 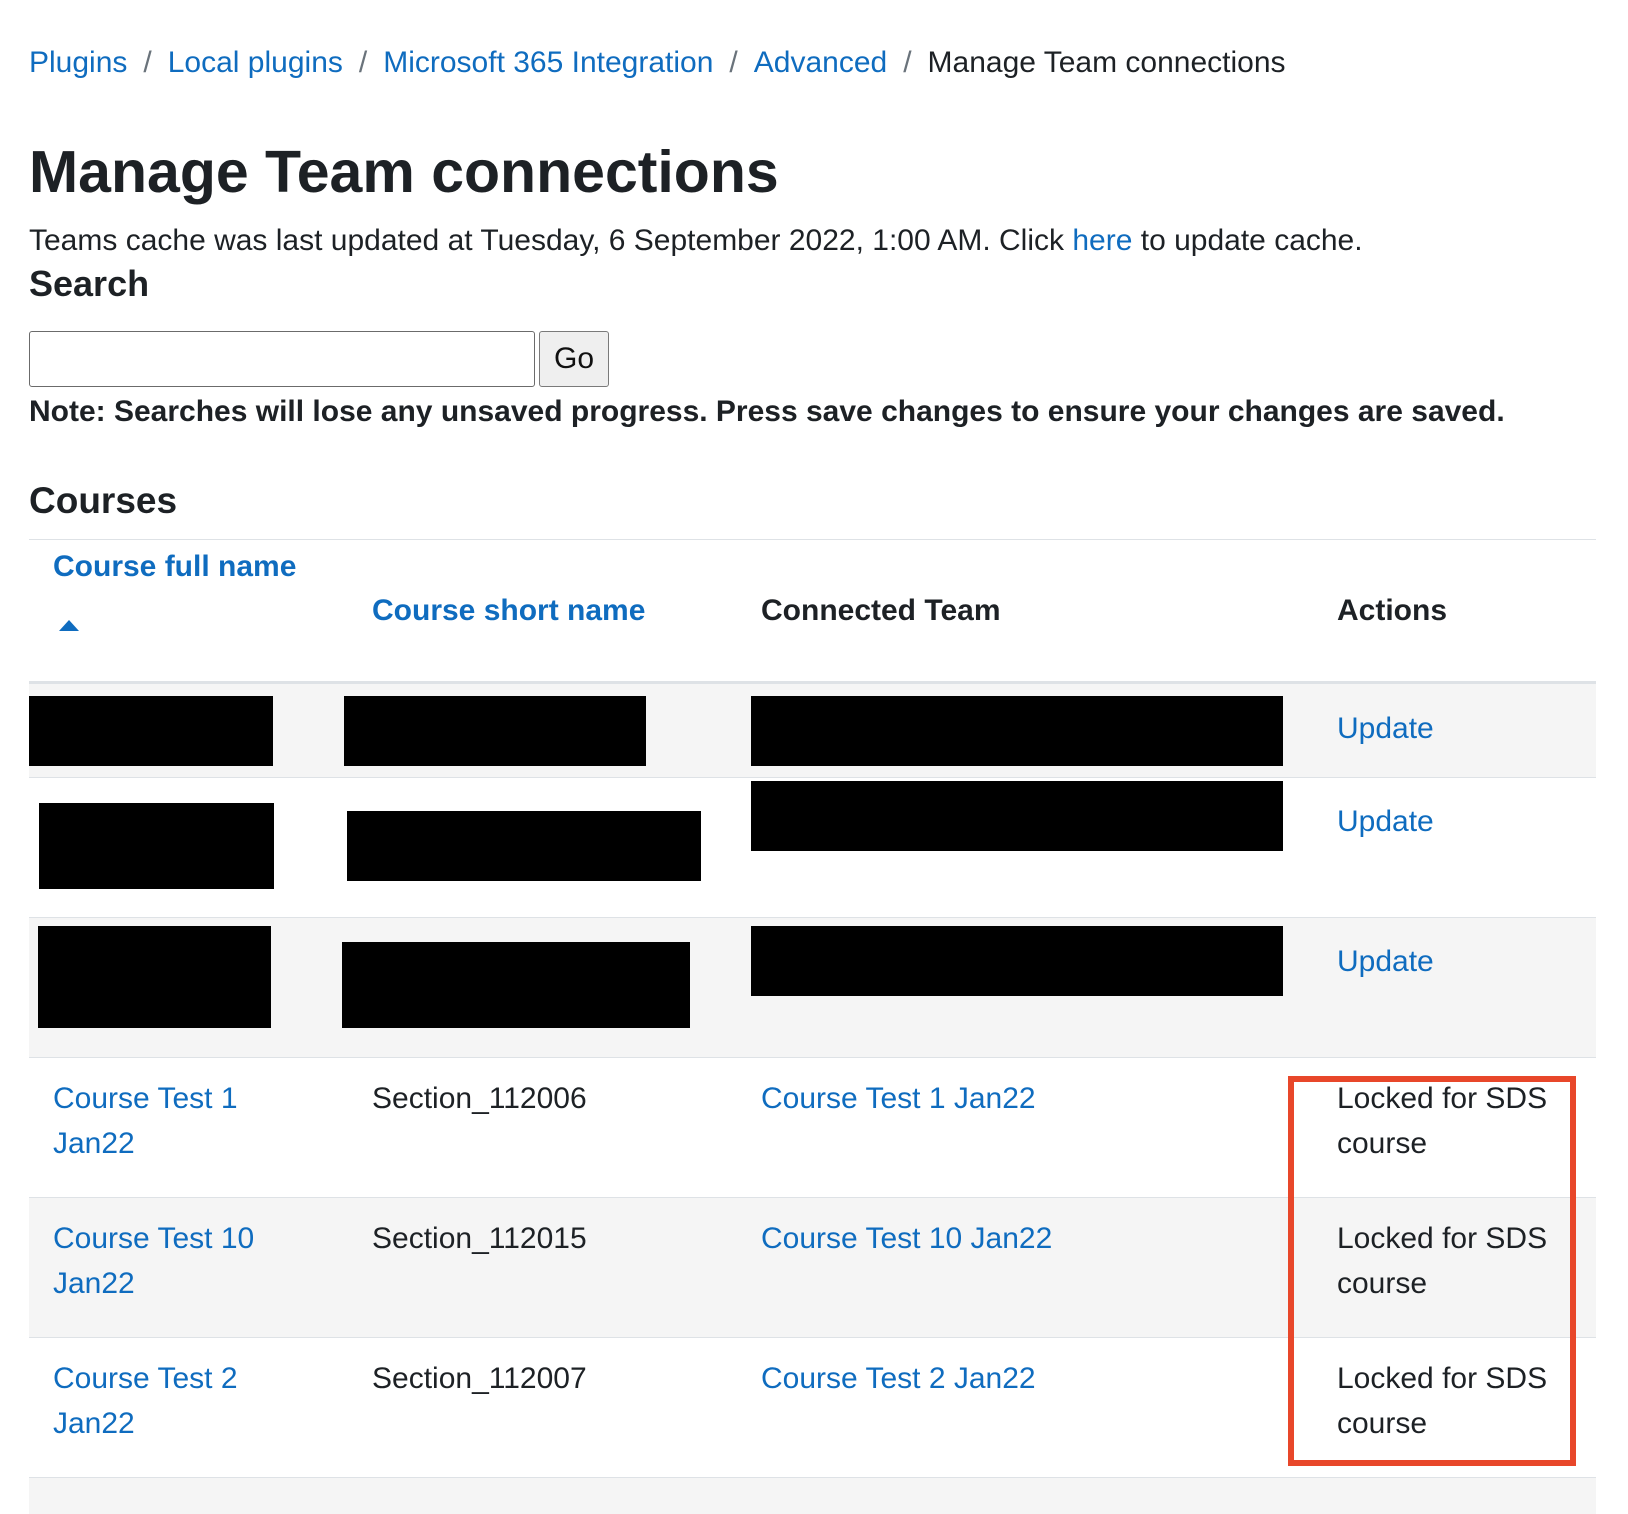 I want to click on course-full-name-link: Course Test 1 Jan22, so click(x=145, y=1121).